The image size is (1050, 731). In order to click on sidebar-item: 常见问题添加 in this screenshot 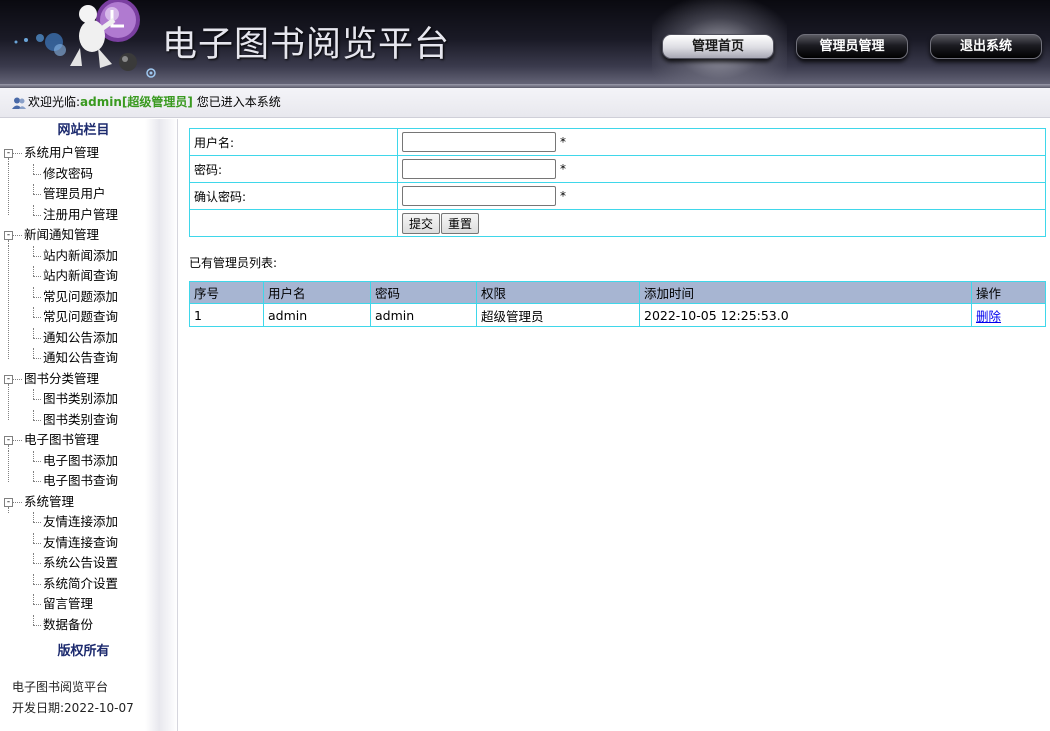, I will do `click(88, 297)`.